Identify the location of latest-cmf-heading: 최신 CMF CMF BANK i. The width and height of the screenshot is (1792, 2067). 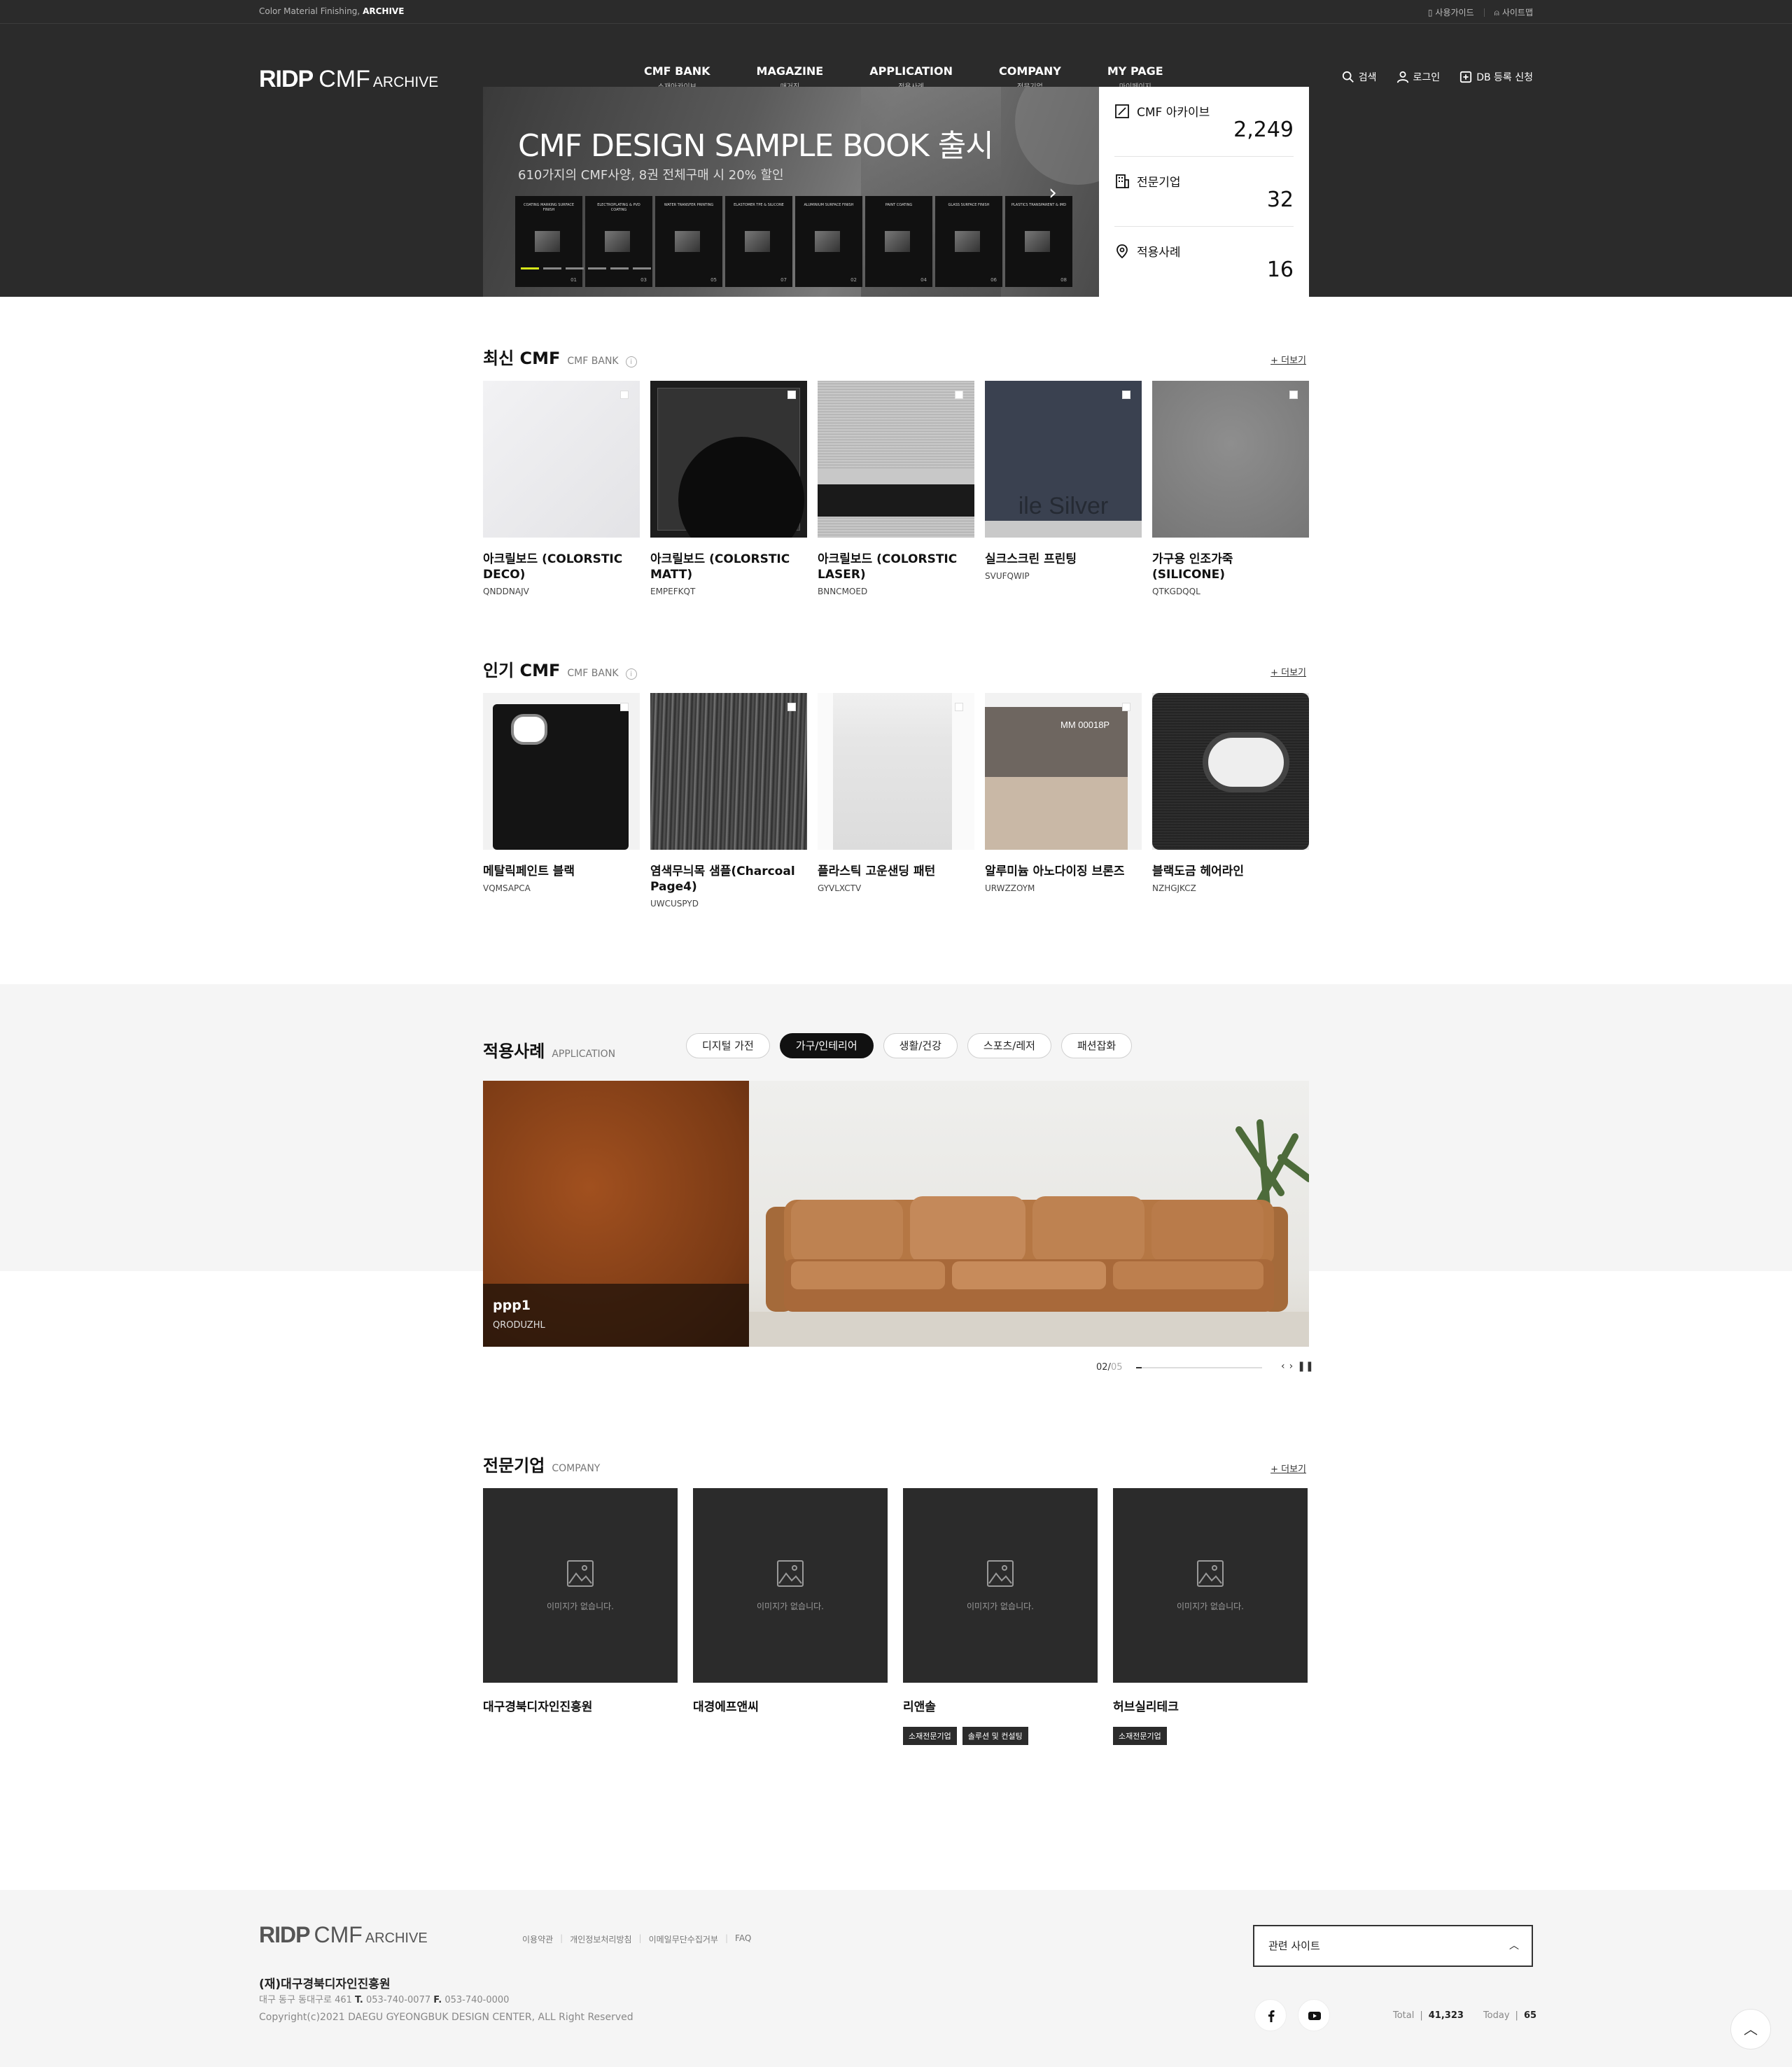
(560, 356).